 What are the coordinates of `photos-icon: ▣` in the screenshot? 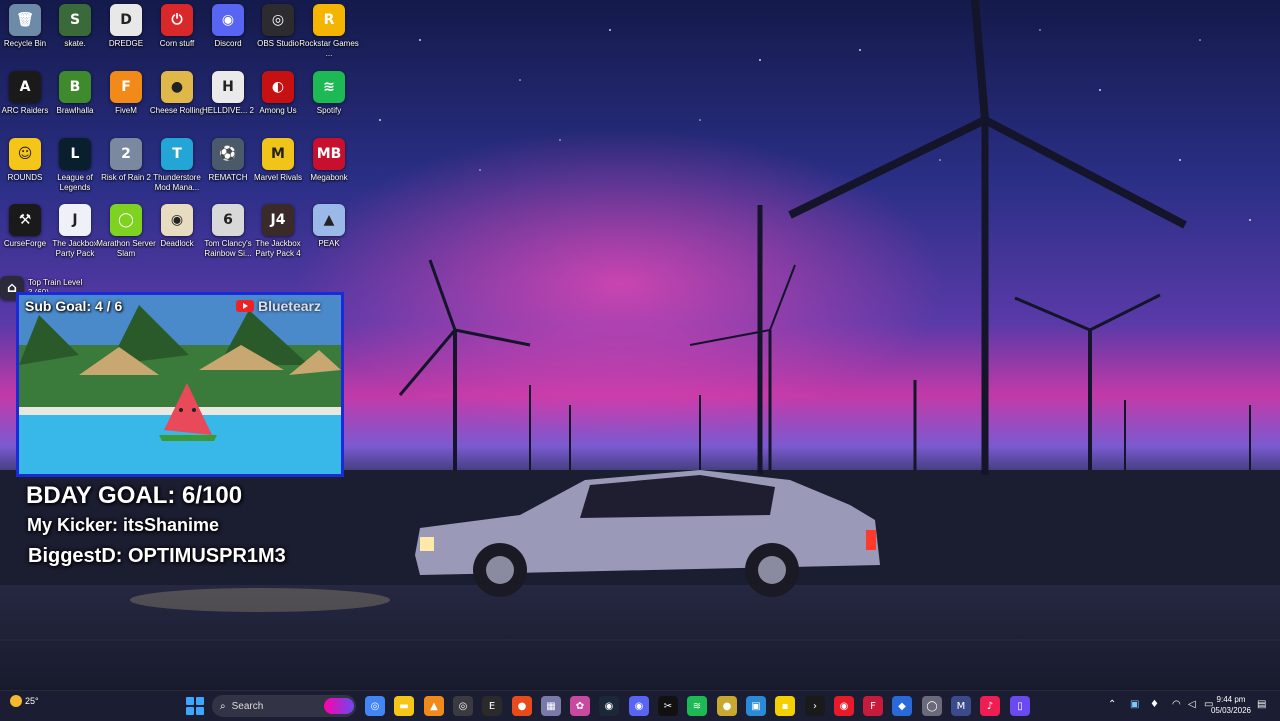 It's located at (756, 706).